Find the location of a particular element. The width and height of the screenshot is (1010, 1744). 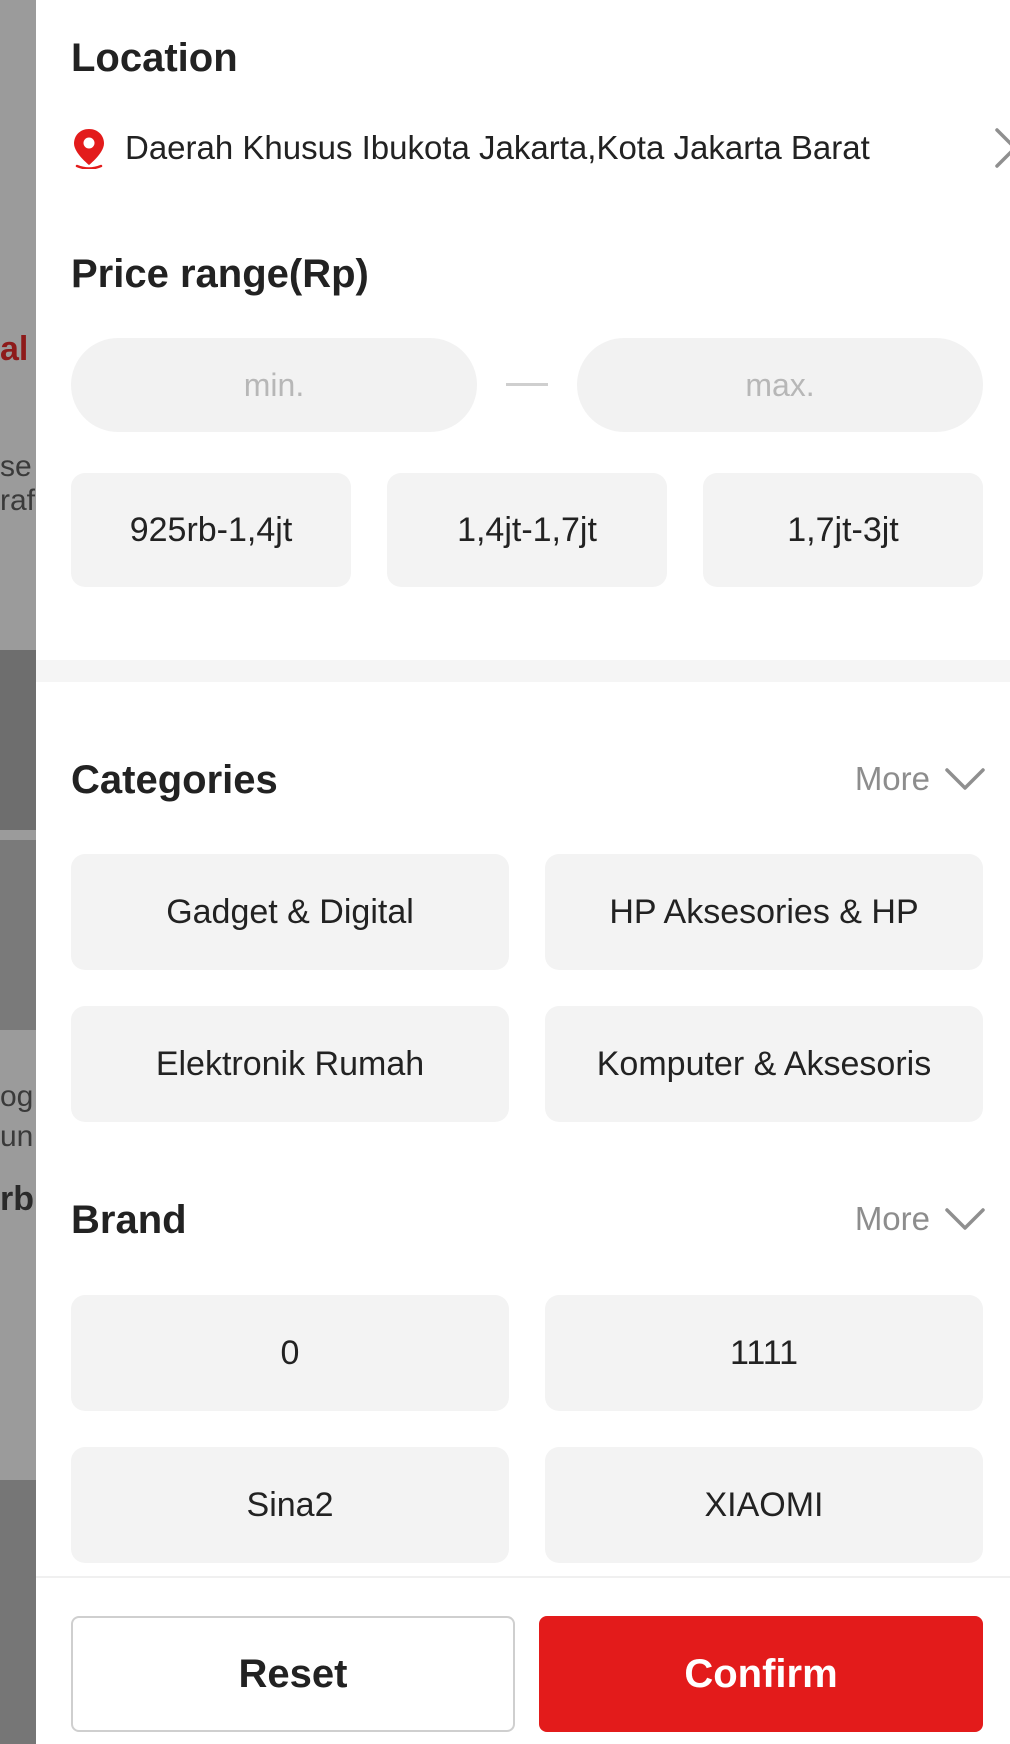

price-range-separator is located at coordinates (527, 384).